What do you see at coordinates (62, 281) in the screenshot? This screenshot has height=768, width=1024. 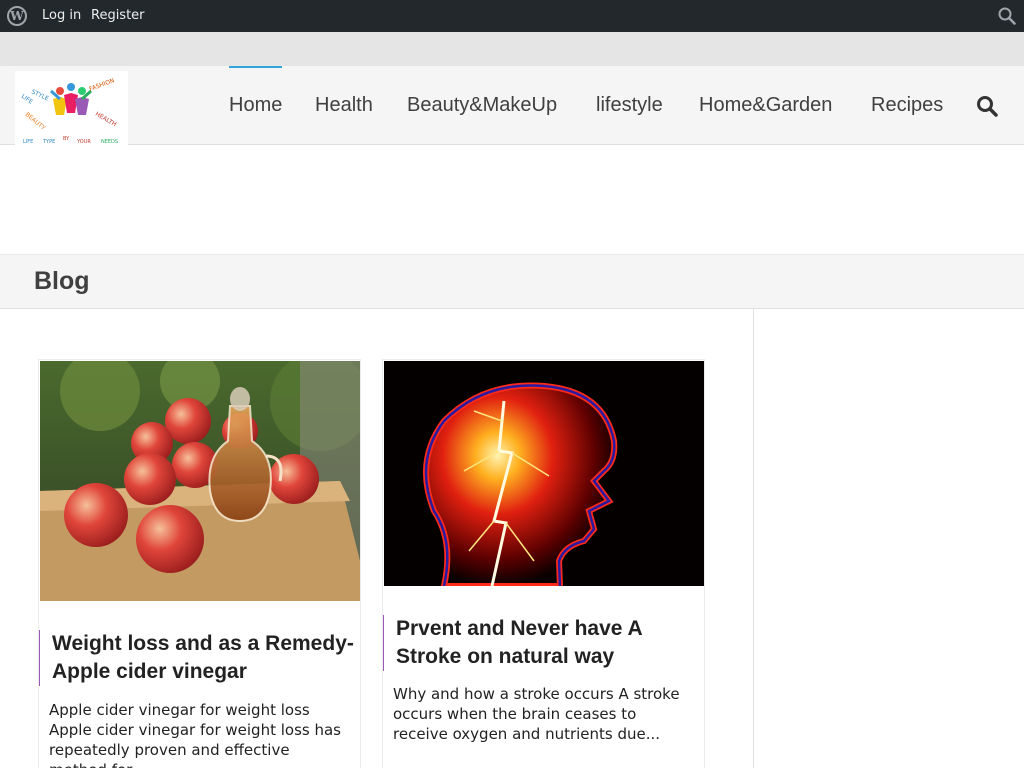 I see `page-title: Blog` at bounding box center [62, 281].